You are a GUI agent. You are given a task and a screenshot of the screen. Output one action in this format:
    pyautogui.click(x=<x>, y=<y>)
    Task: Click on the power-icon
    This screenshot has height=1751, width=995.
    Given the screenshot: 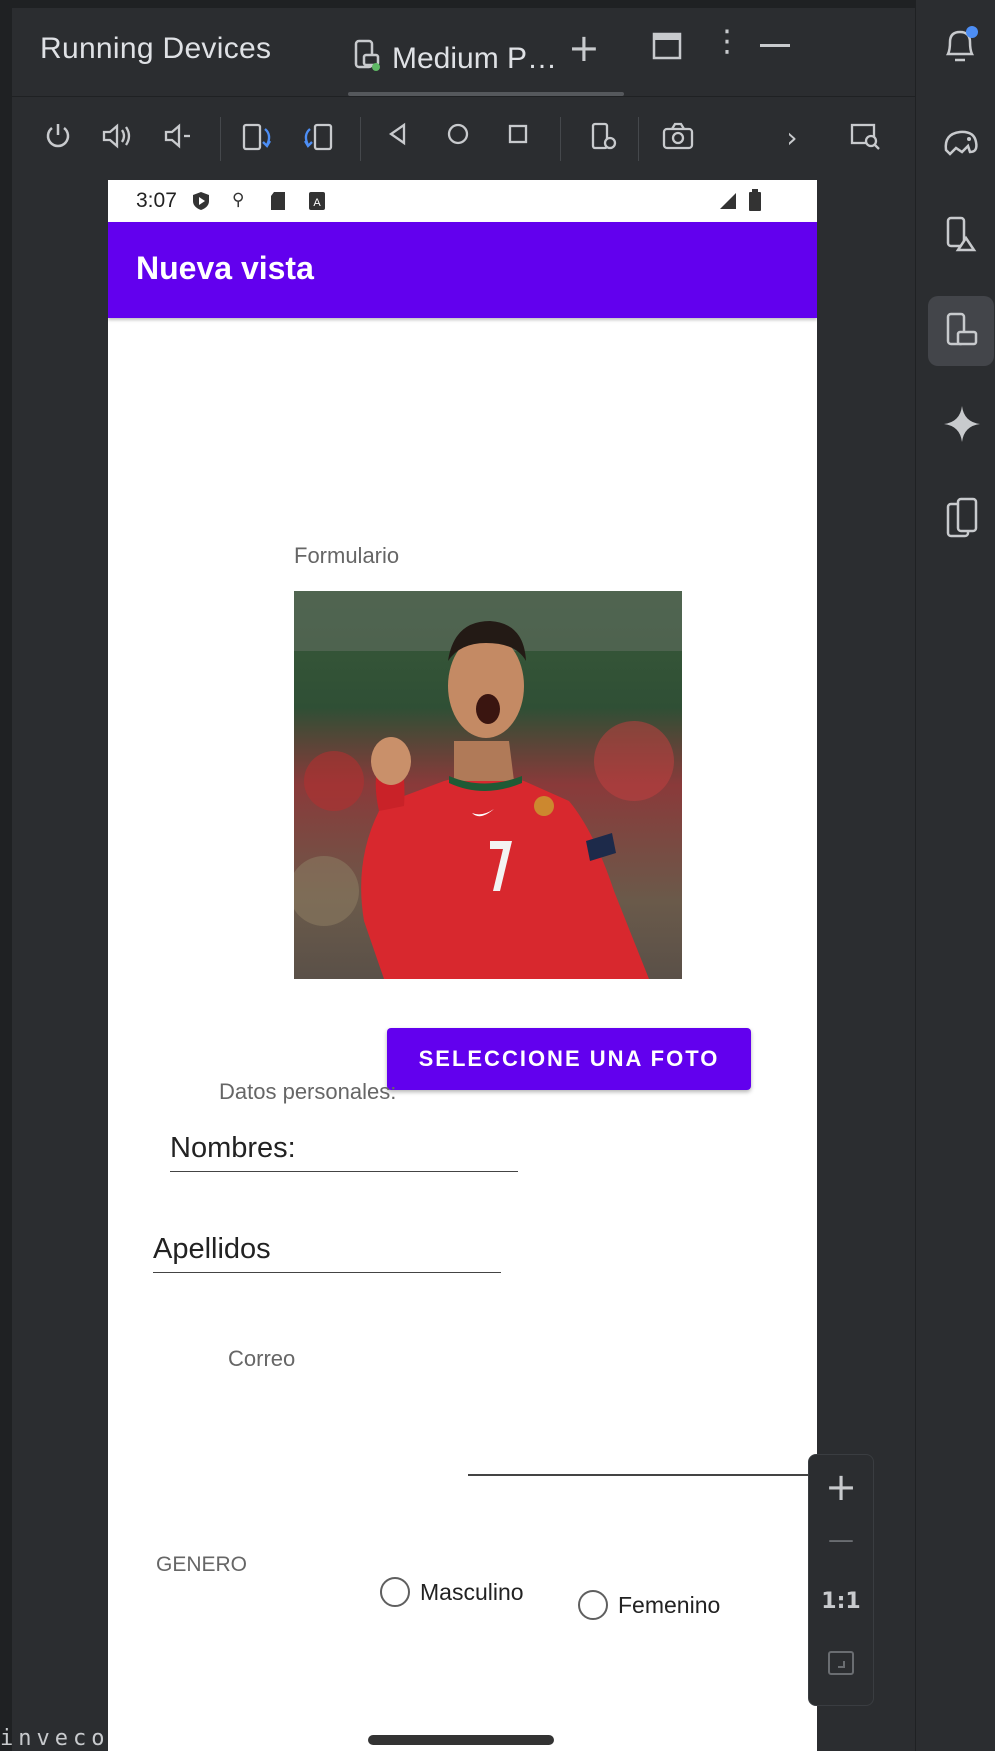 What is the action you would take?
    pyautogui.click(x=58, y=139)
    